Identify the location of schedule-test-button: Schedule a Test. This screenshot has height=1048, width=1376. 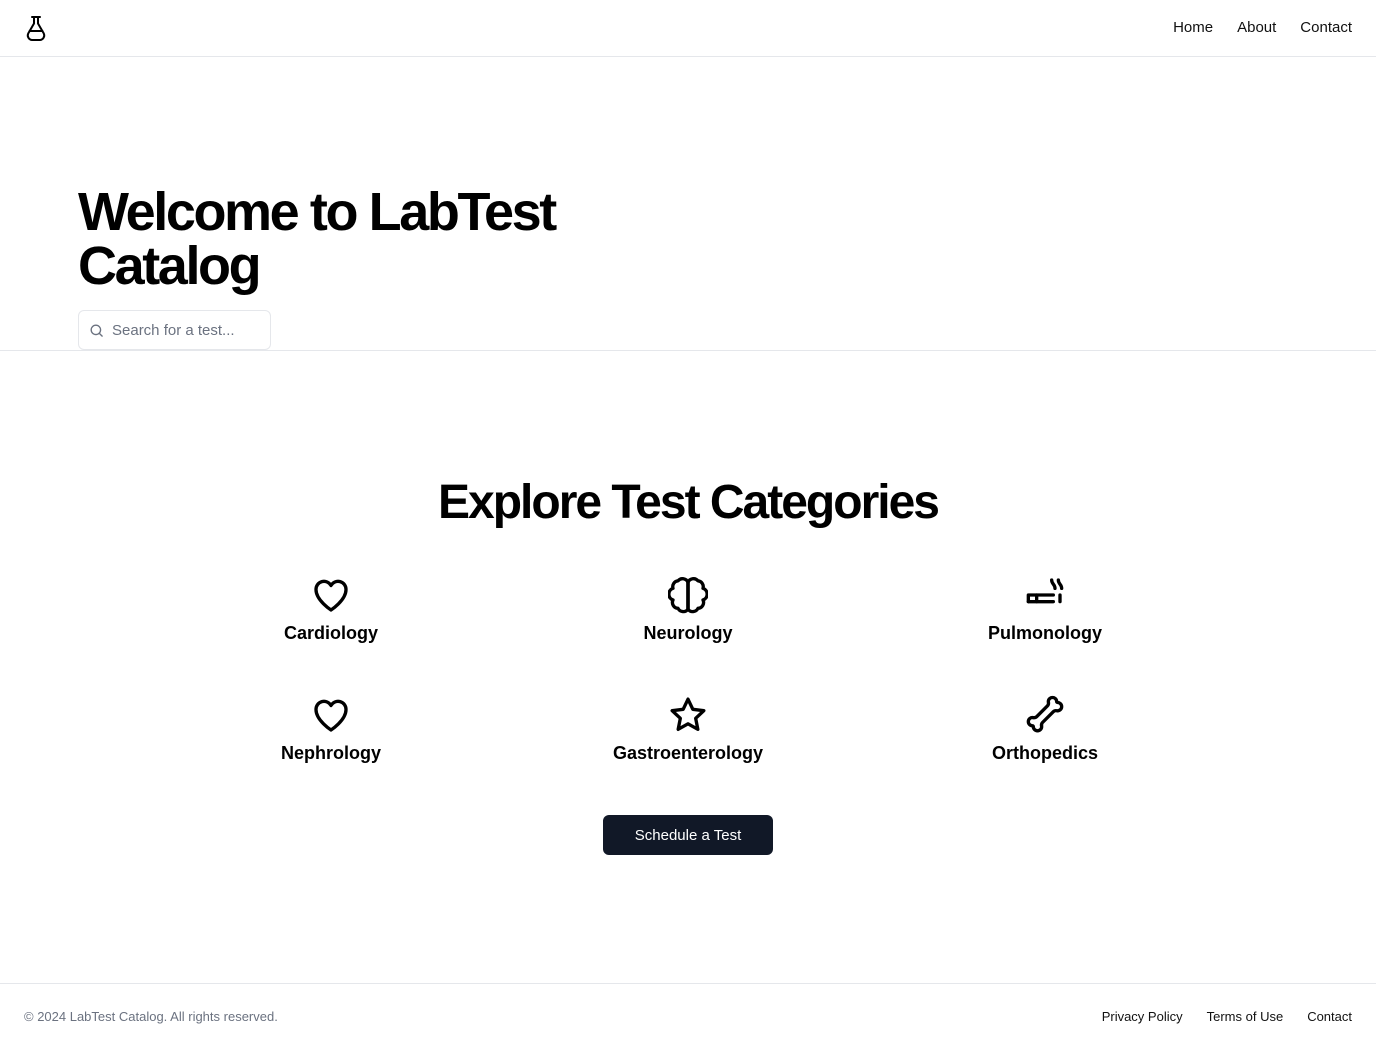
(688, 835).